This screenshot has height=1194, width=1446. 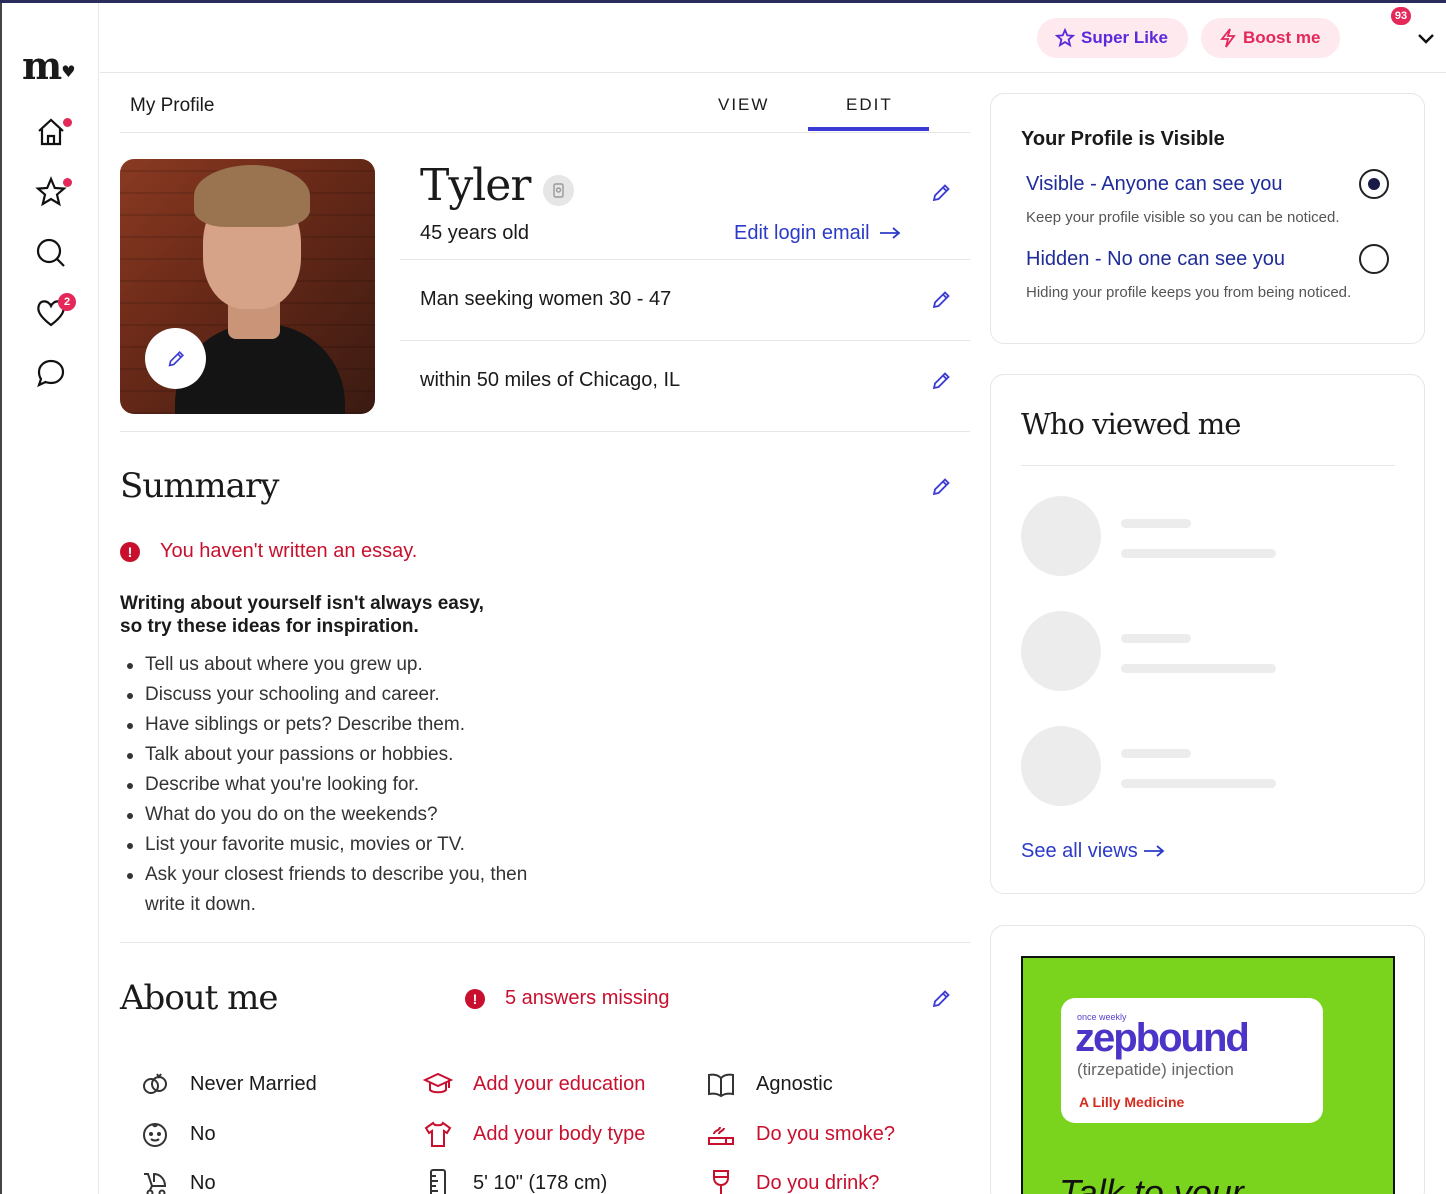 What do you see at coordinates (1151, 1183) in the screenshot?
I see `ad-tagline: Talk to your` at bounding box center [1151, 1183].